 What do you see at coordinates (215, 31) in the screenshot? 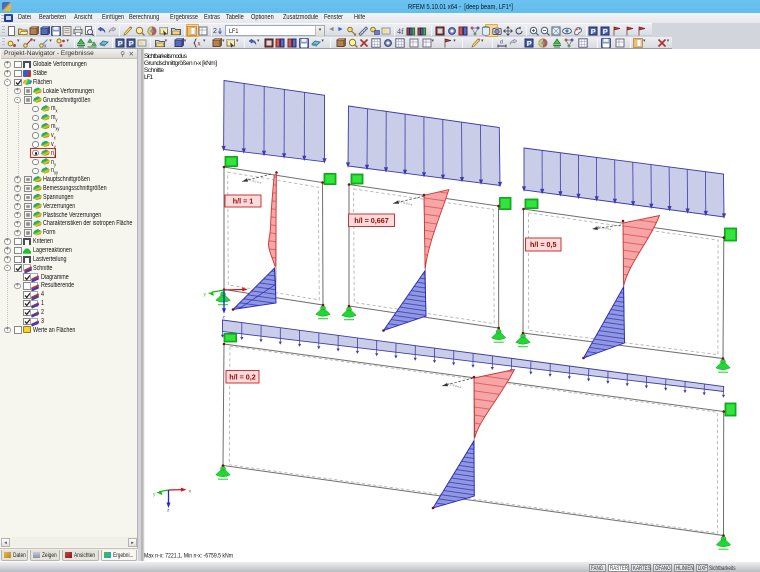
I see `svg-text: 2` at bounding box center [215, 31].